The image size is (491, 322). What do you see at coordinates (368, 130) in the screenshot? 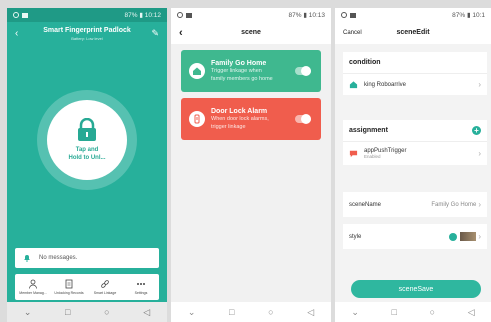
I see `section-title-text: assignment` at bounding box center [368, 130].